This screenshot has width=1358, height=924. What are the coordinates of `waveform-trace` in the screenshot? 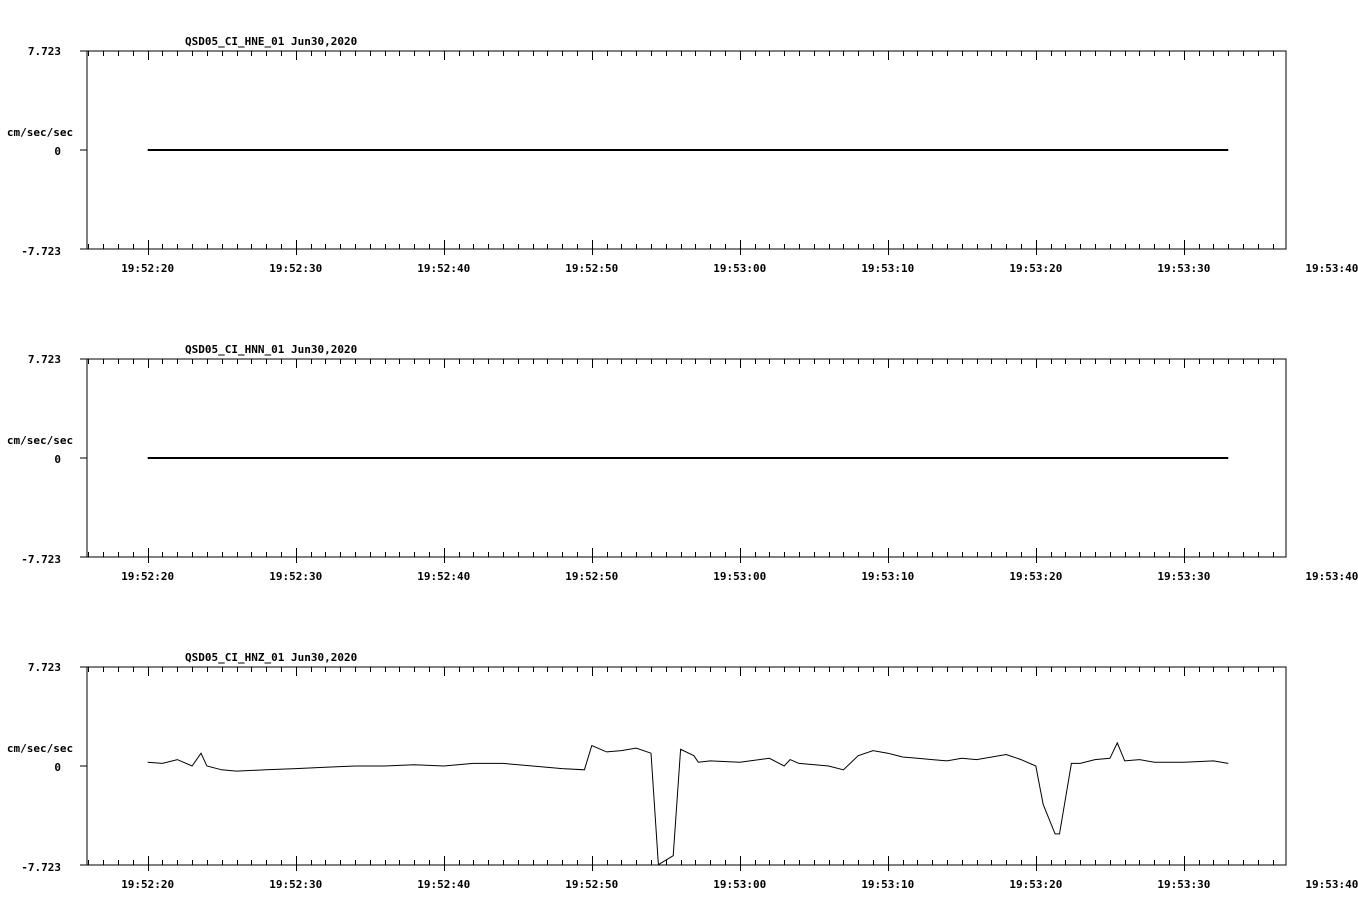 It's located at (688, 803).